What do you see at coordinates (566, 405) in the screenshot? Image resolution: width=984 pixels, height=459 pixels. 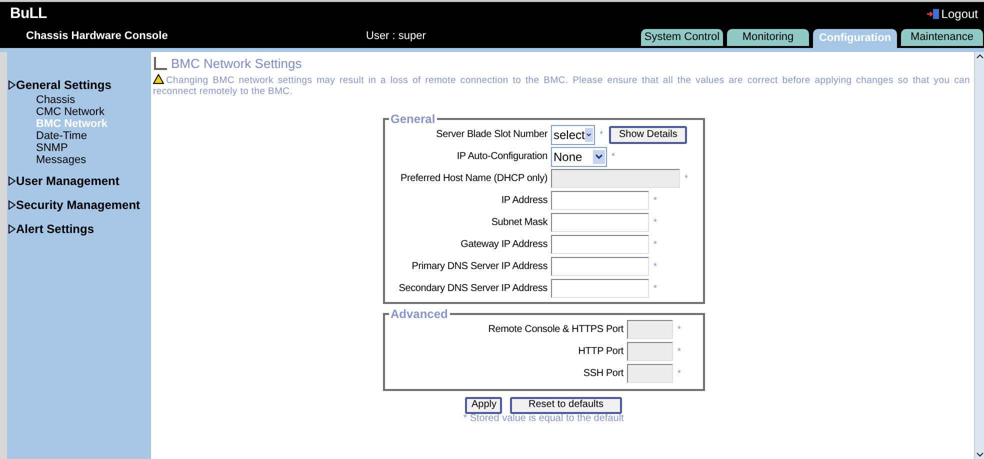 I see `form-button: Reset to defaults` at bounding box center [566, 405].